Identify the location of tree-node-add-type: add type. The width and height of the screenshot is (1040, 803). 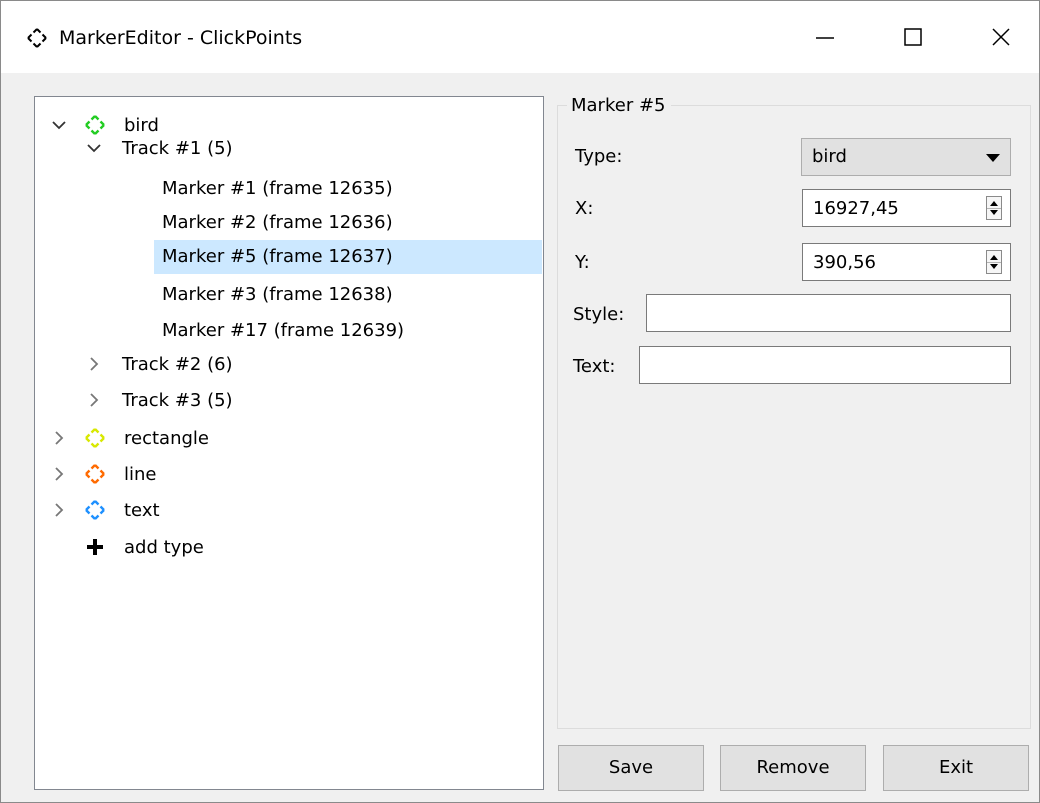
(289, 547).